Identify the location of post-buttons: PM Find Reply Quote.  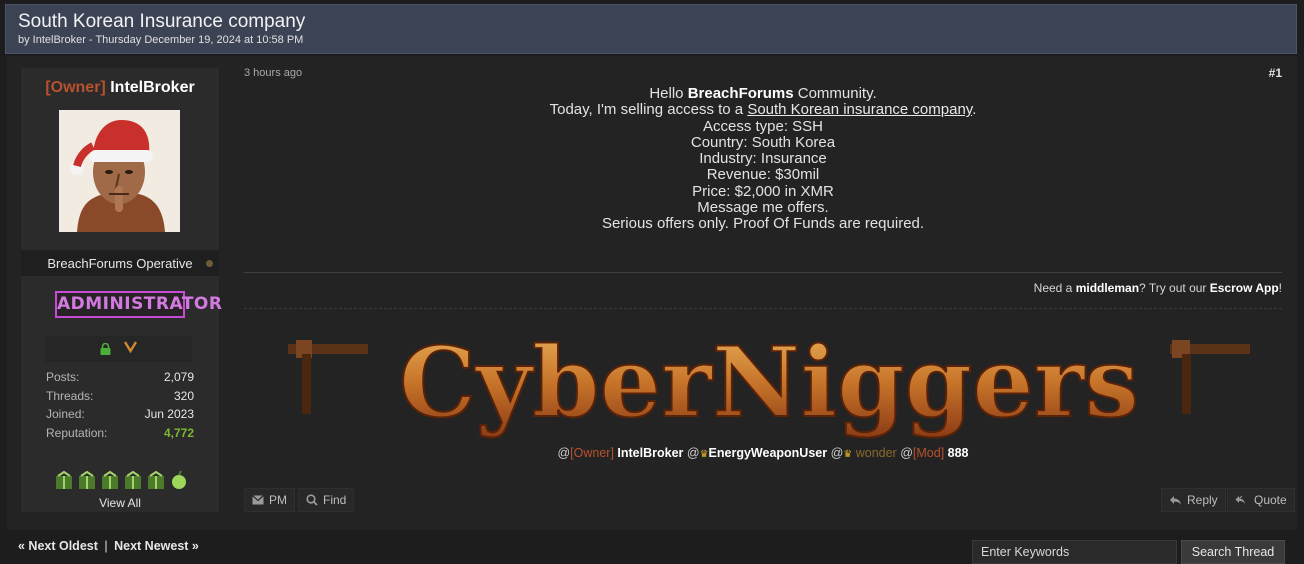
(769, 501).